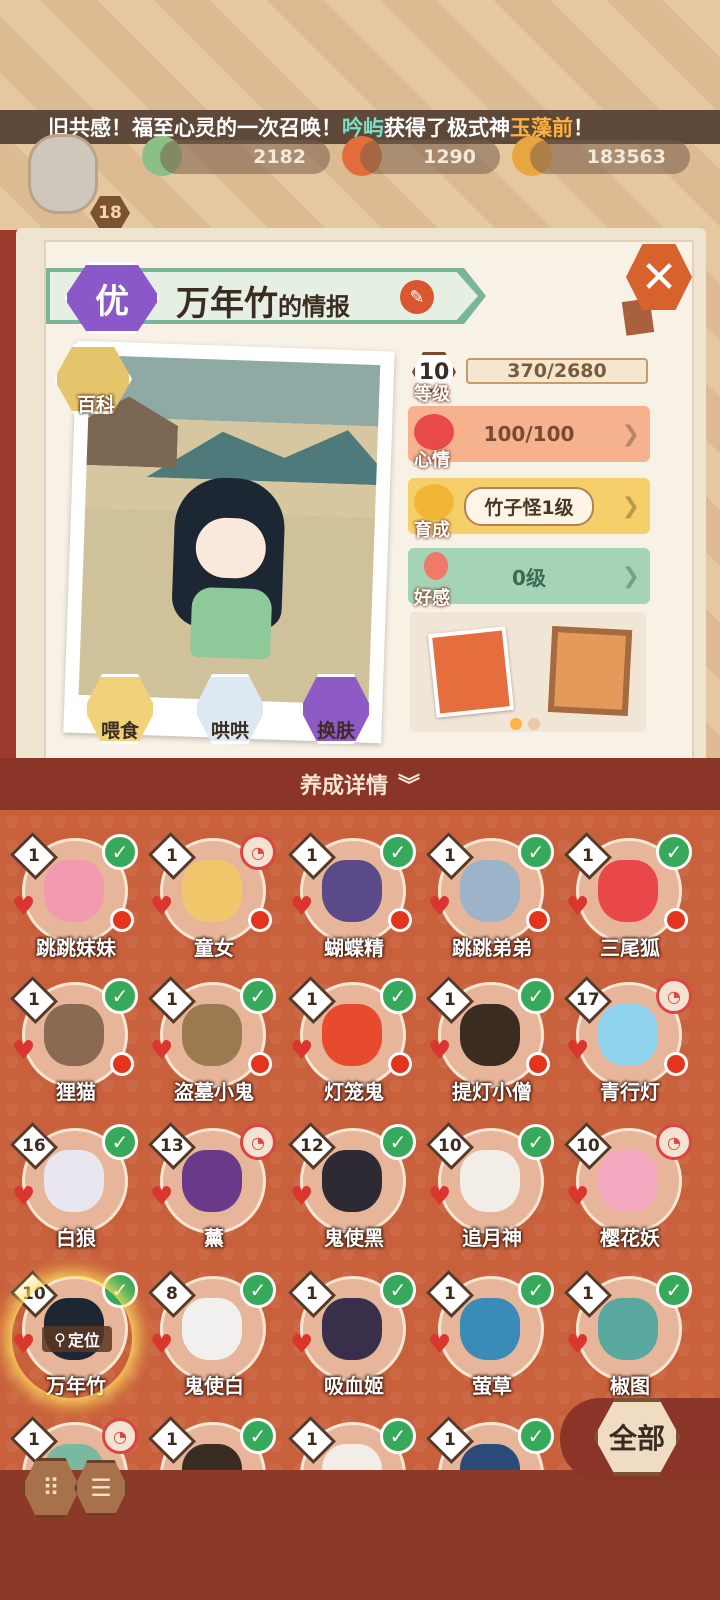 The height and width of the screenshot is (1600, 720). Describe the element at coordinates (583, 128) in the screenshot. I see `ticker-text-c: ！` at that location.